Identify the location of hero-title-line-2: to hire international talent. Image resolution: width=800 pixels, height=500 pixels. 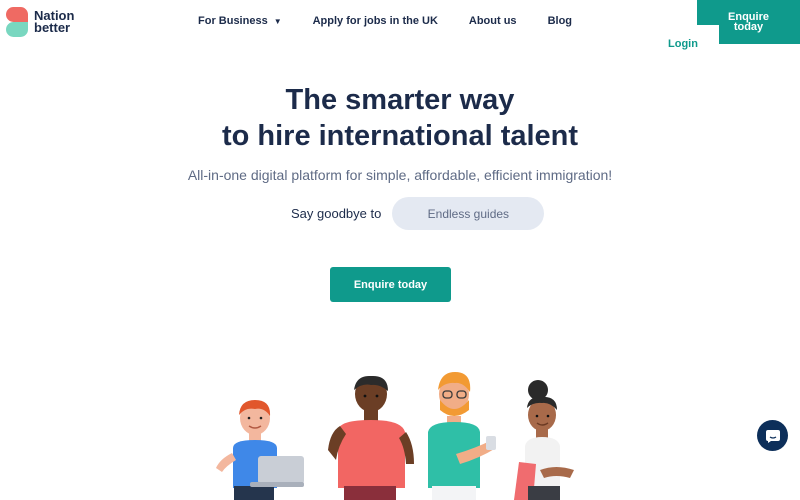
(400, 136).